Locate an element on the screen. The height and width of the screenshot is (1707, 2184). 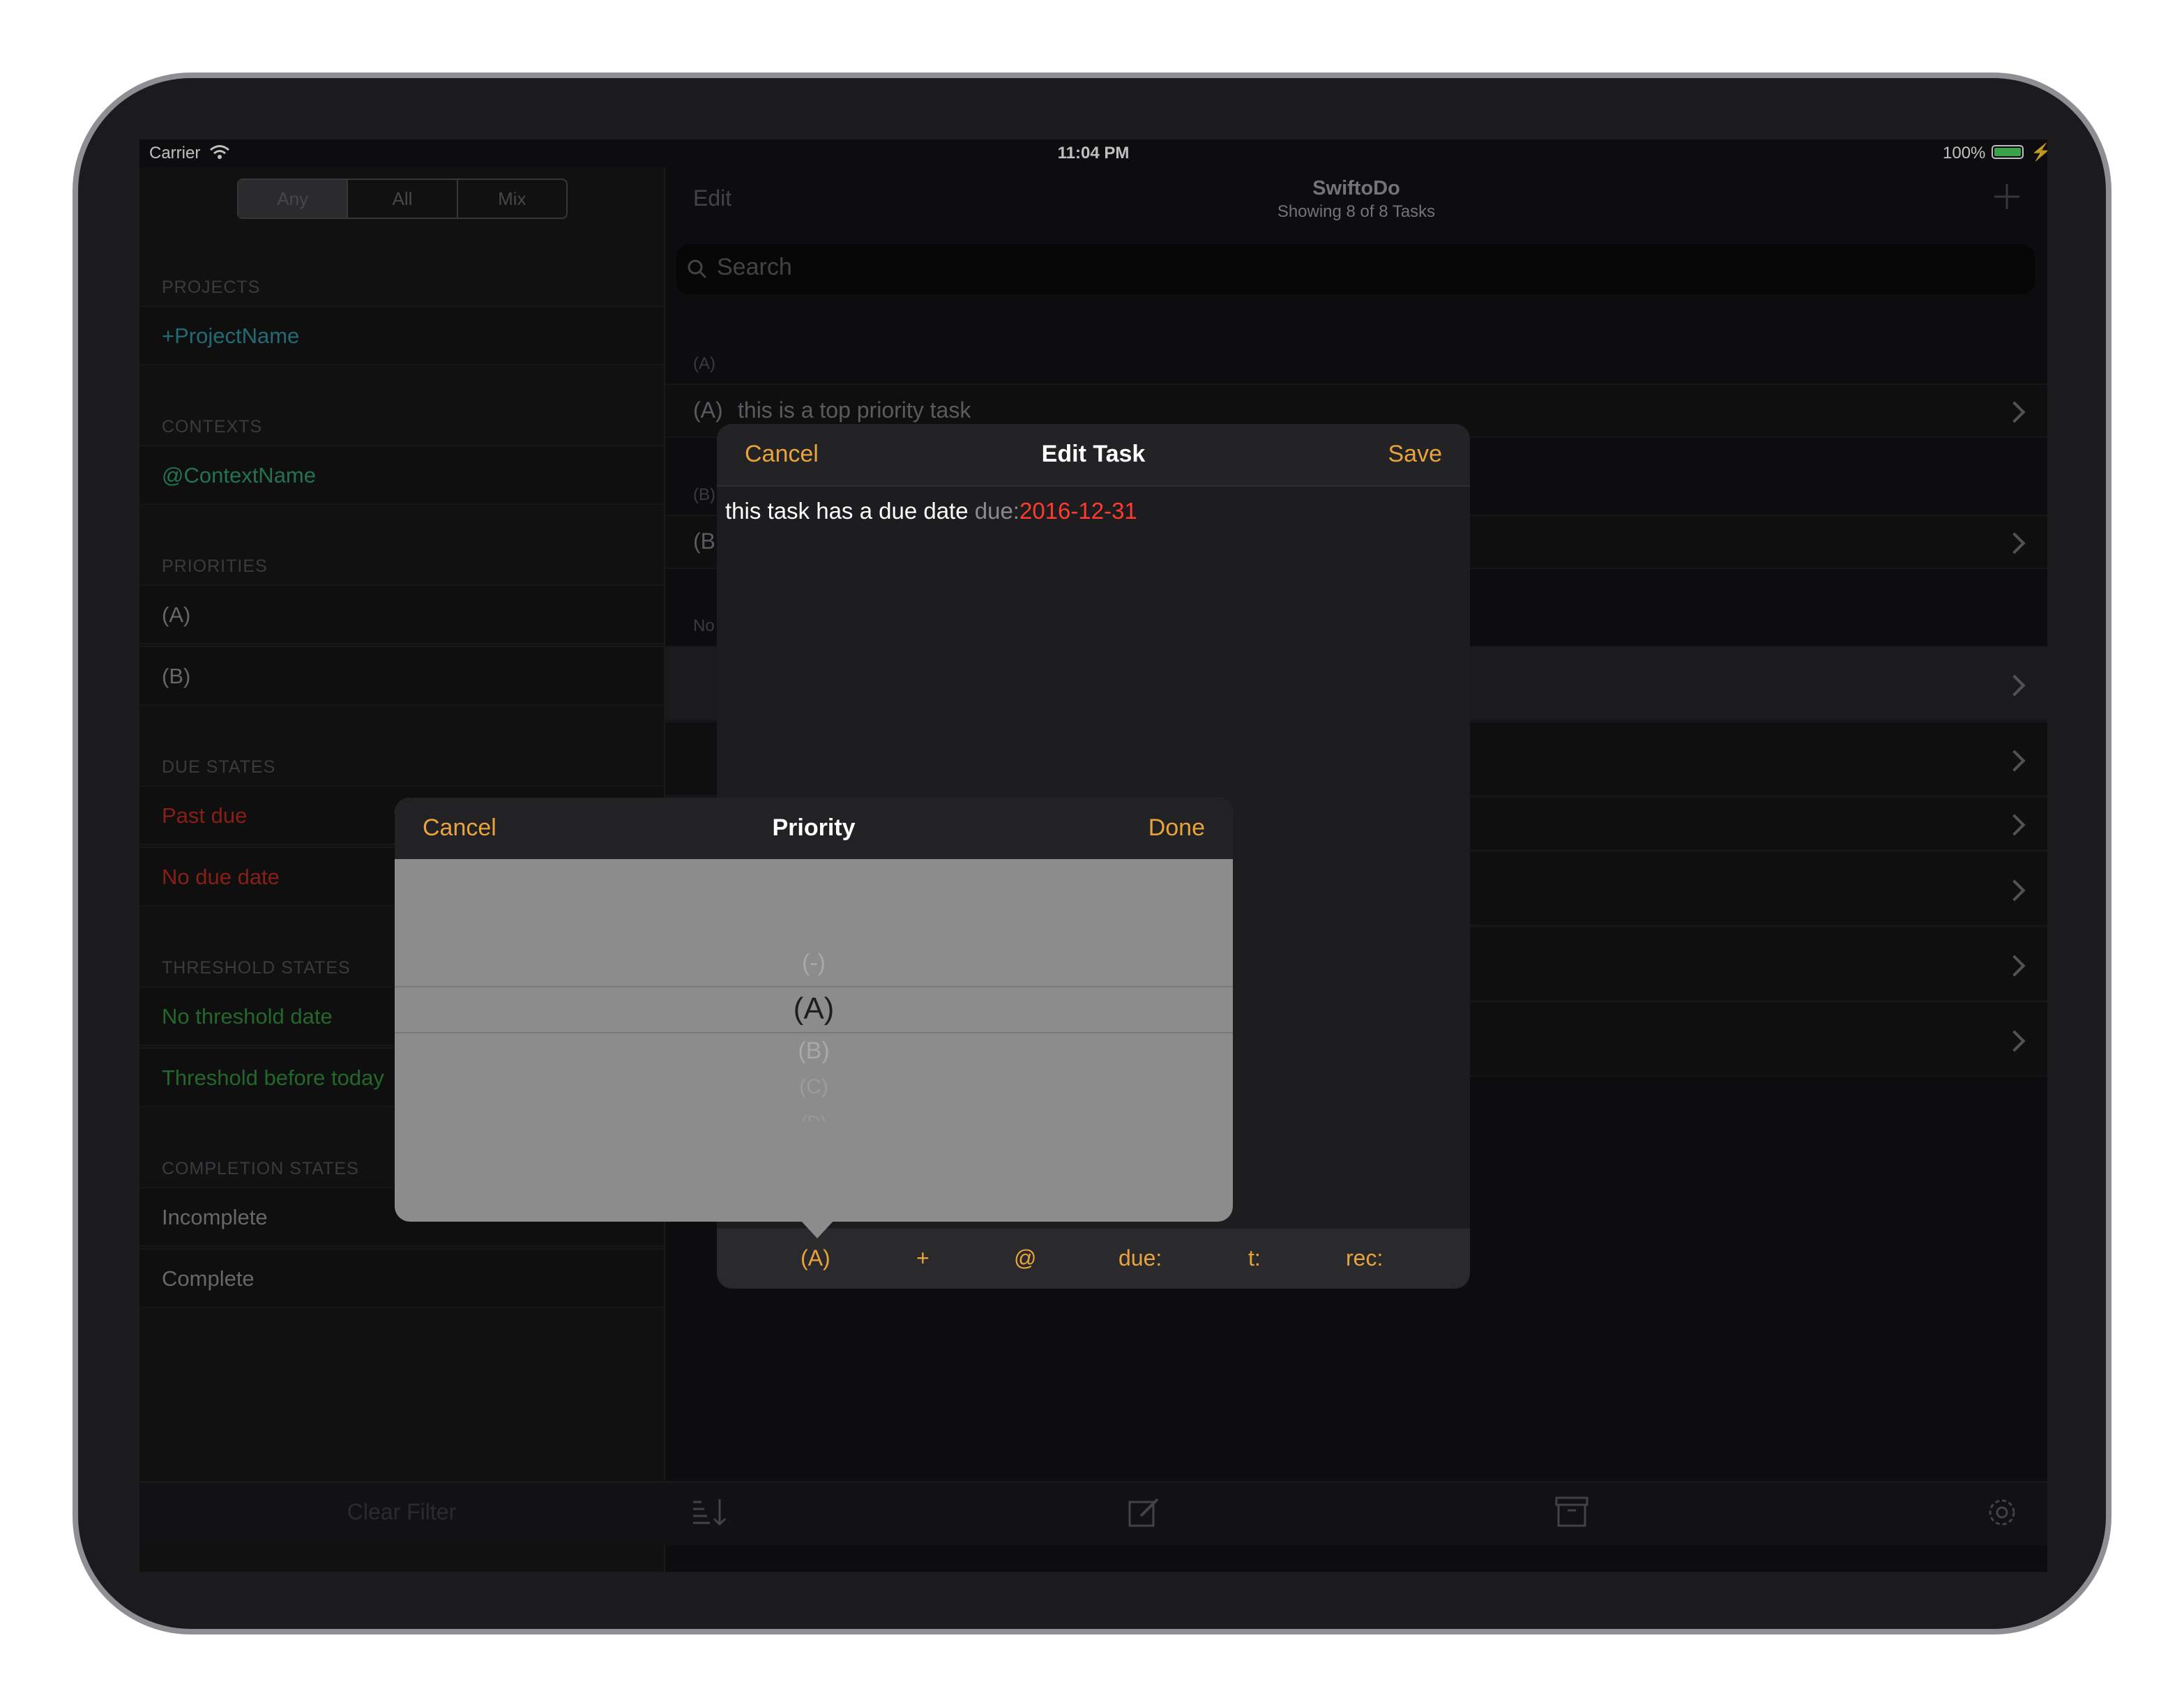
priority-picker-header: Cancel Priority Done is located at coordinates (814, 828).